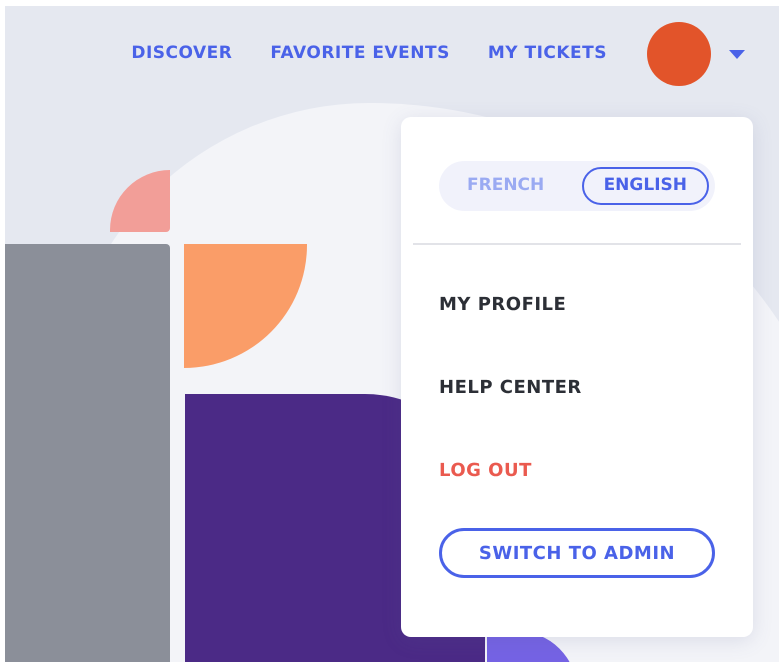 The height and width of the screenshot is (662, 779). I want to click on nav-link: MY TICKETS, so click(547, 54).